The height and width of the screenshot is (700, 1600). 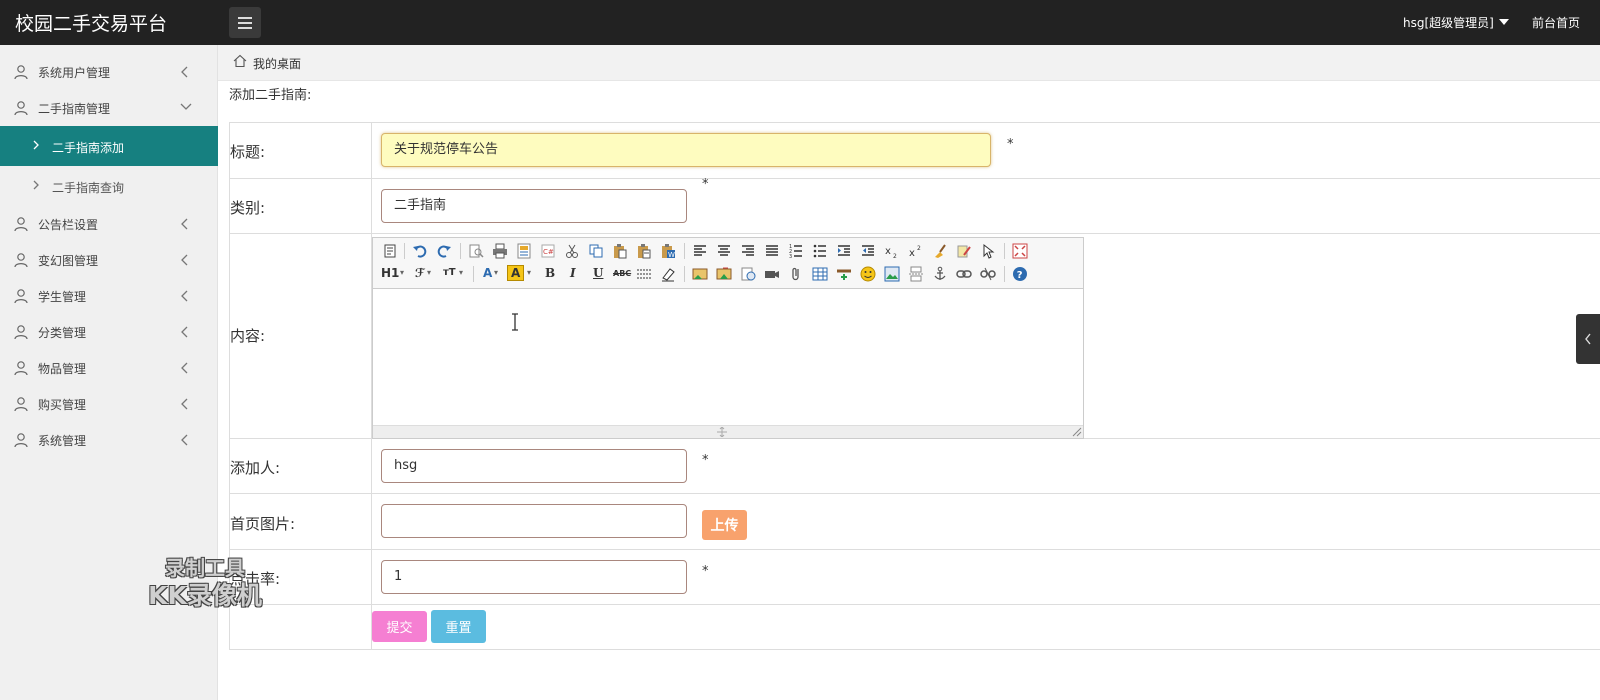 What do you see at coordinates (109, 224) in the screenshot?
I see `sidebar-item-notice: 公告栏设置` at bounding box center [109, 224].